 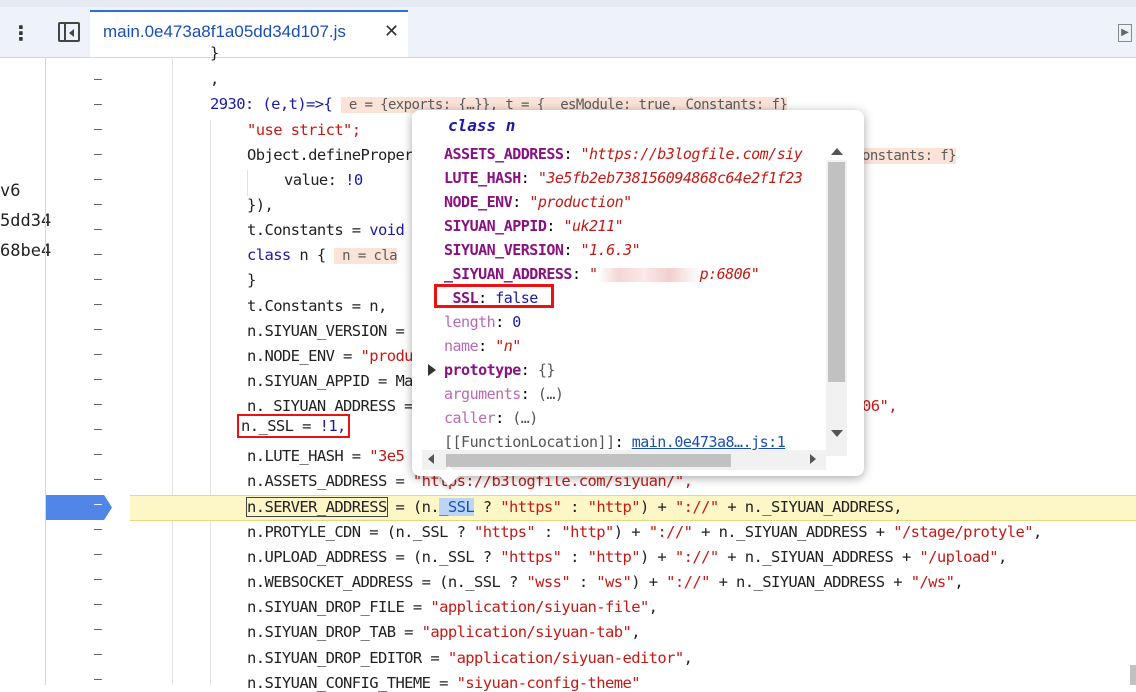 I want to click on tab-main-js: main.0e473a8f1a05dd34d107.js ✕, so click(x=249, y=33).